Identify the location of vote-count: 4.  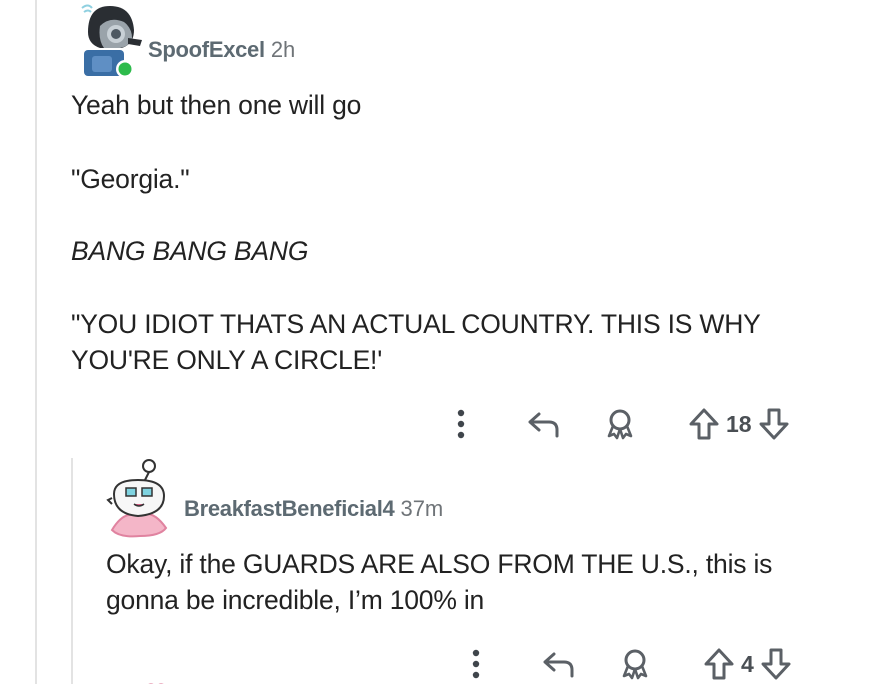
(747, 663).